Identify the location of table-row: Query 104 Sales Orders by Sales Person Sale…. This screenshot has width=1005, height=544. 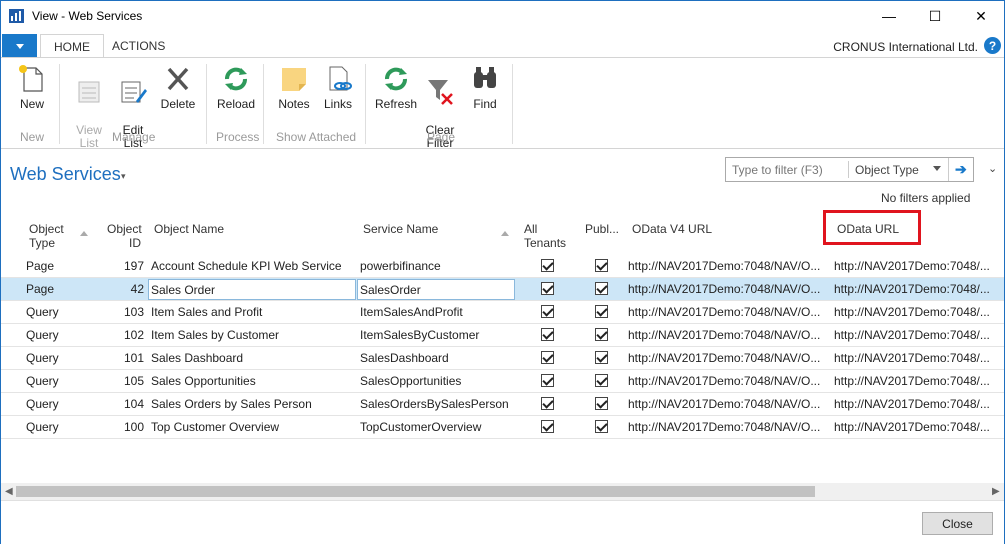
(502, 404).